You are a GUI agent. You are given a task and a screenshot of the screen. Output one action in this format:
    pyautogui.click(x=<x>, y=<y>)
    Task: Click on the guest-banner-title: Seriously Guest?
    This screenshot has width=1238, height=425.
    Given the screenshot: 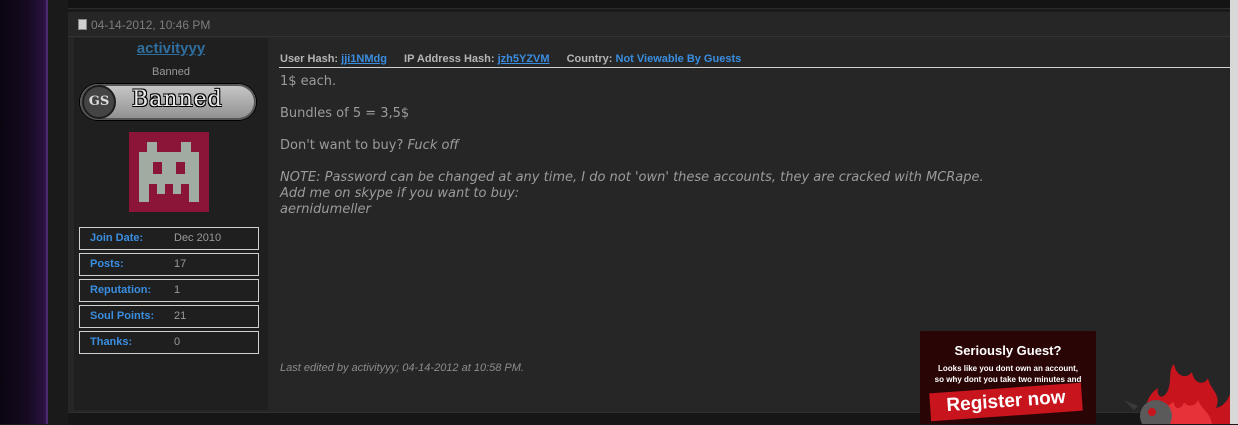 What is the action you would take?
    pyautogui.click(x=1008, y=350)
    